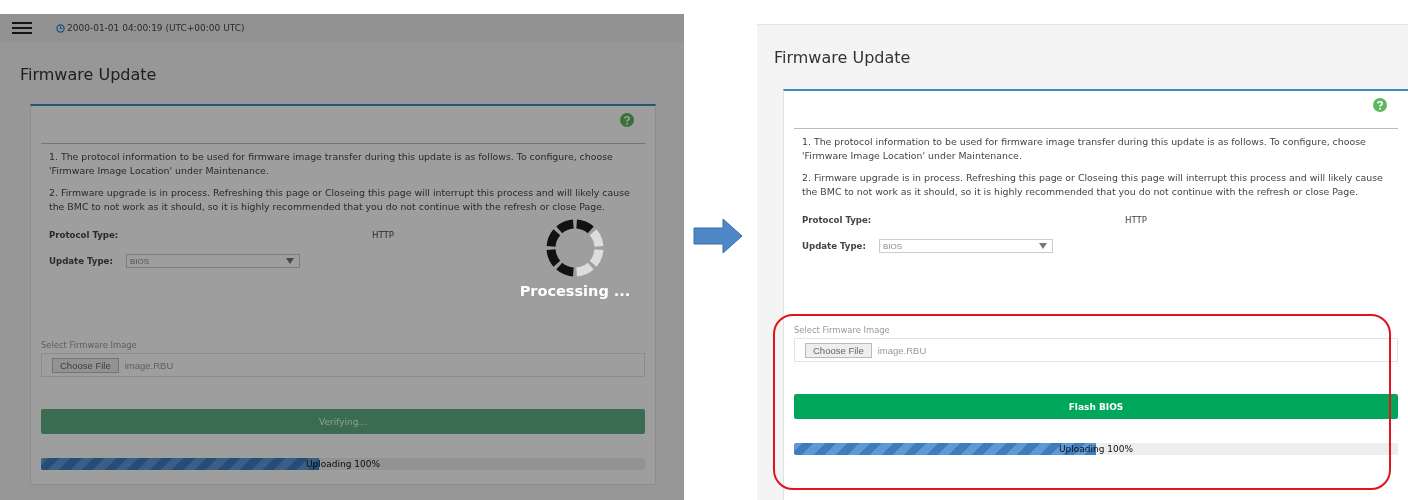  Describe the element at coordinates (575, 248) in the screenshot. I see `spinner-icon` at that location.